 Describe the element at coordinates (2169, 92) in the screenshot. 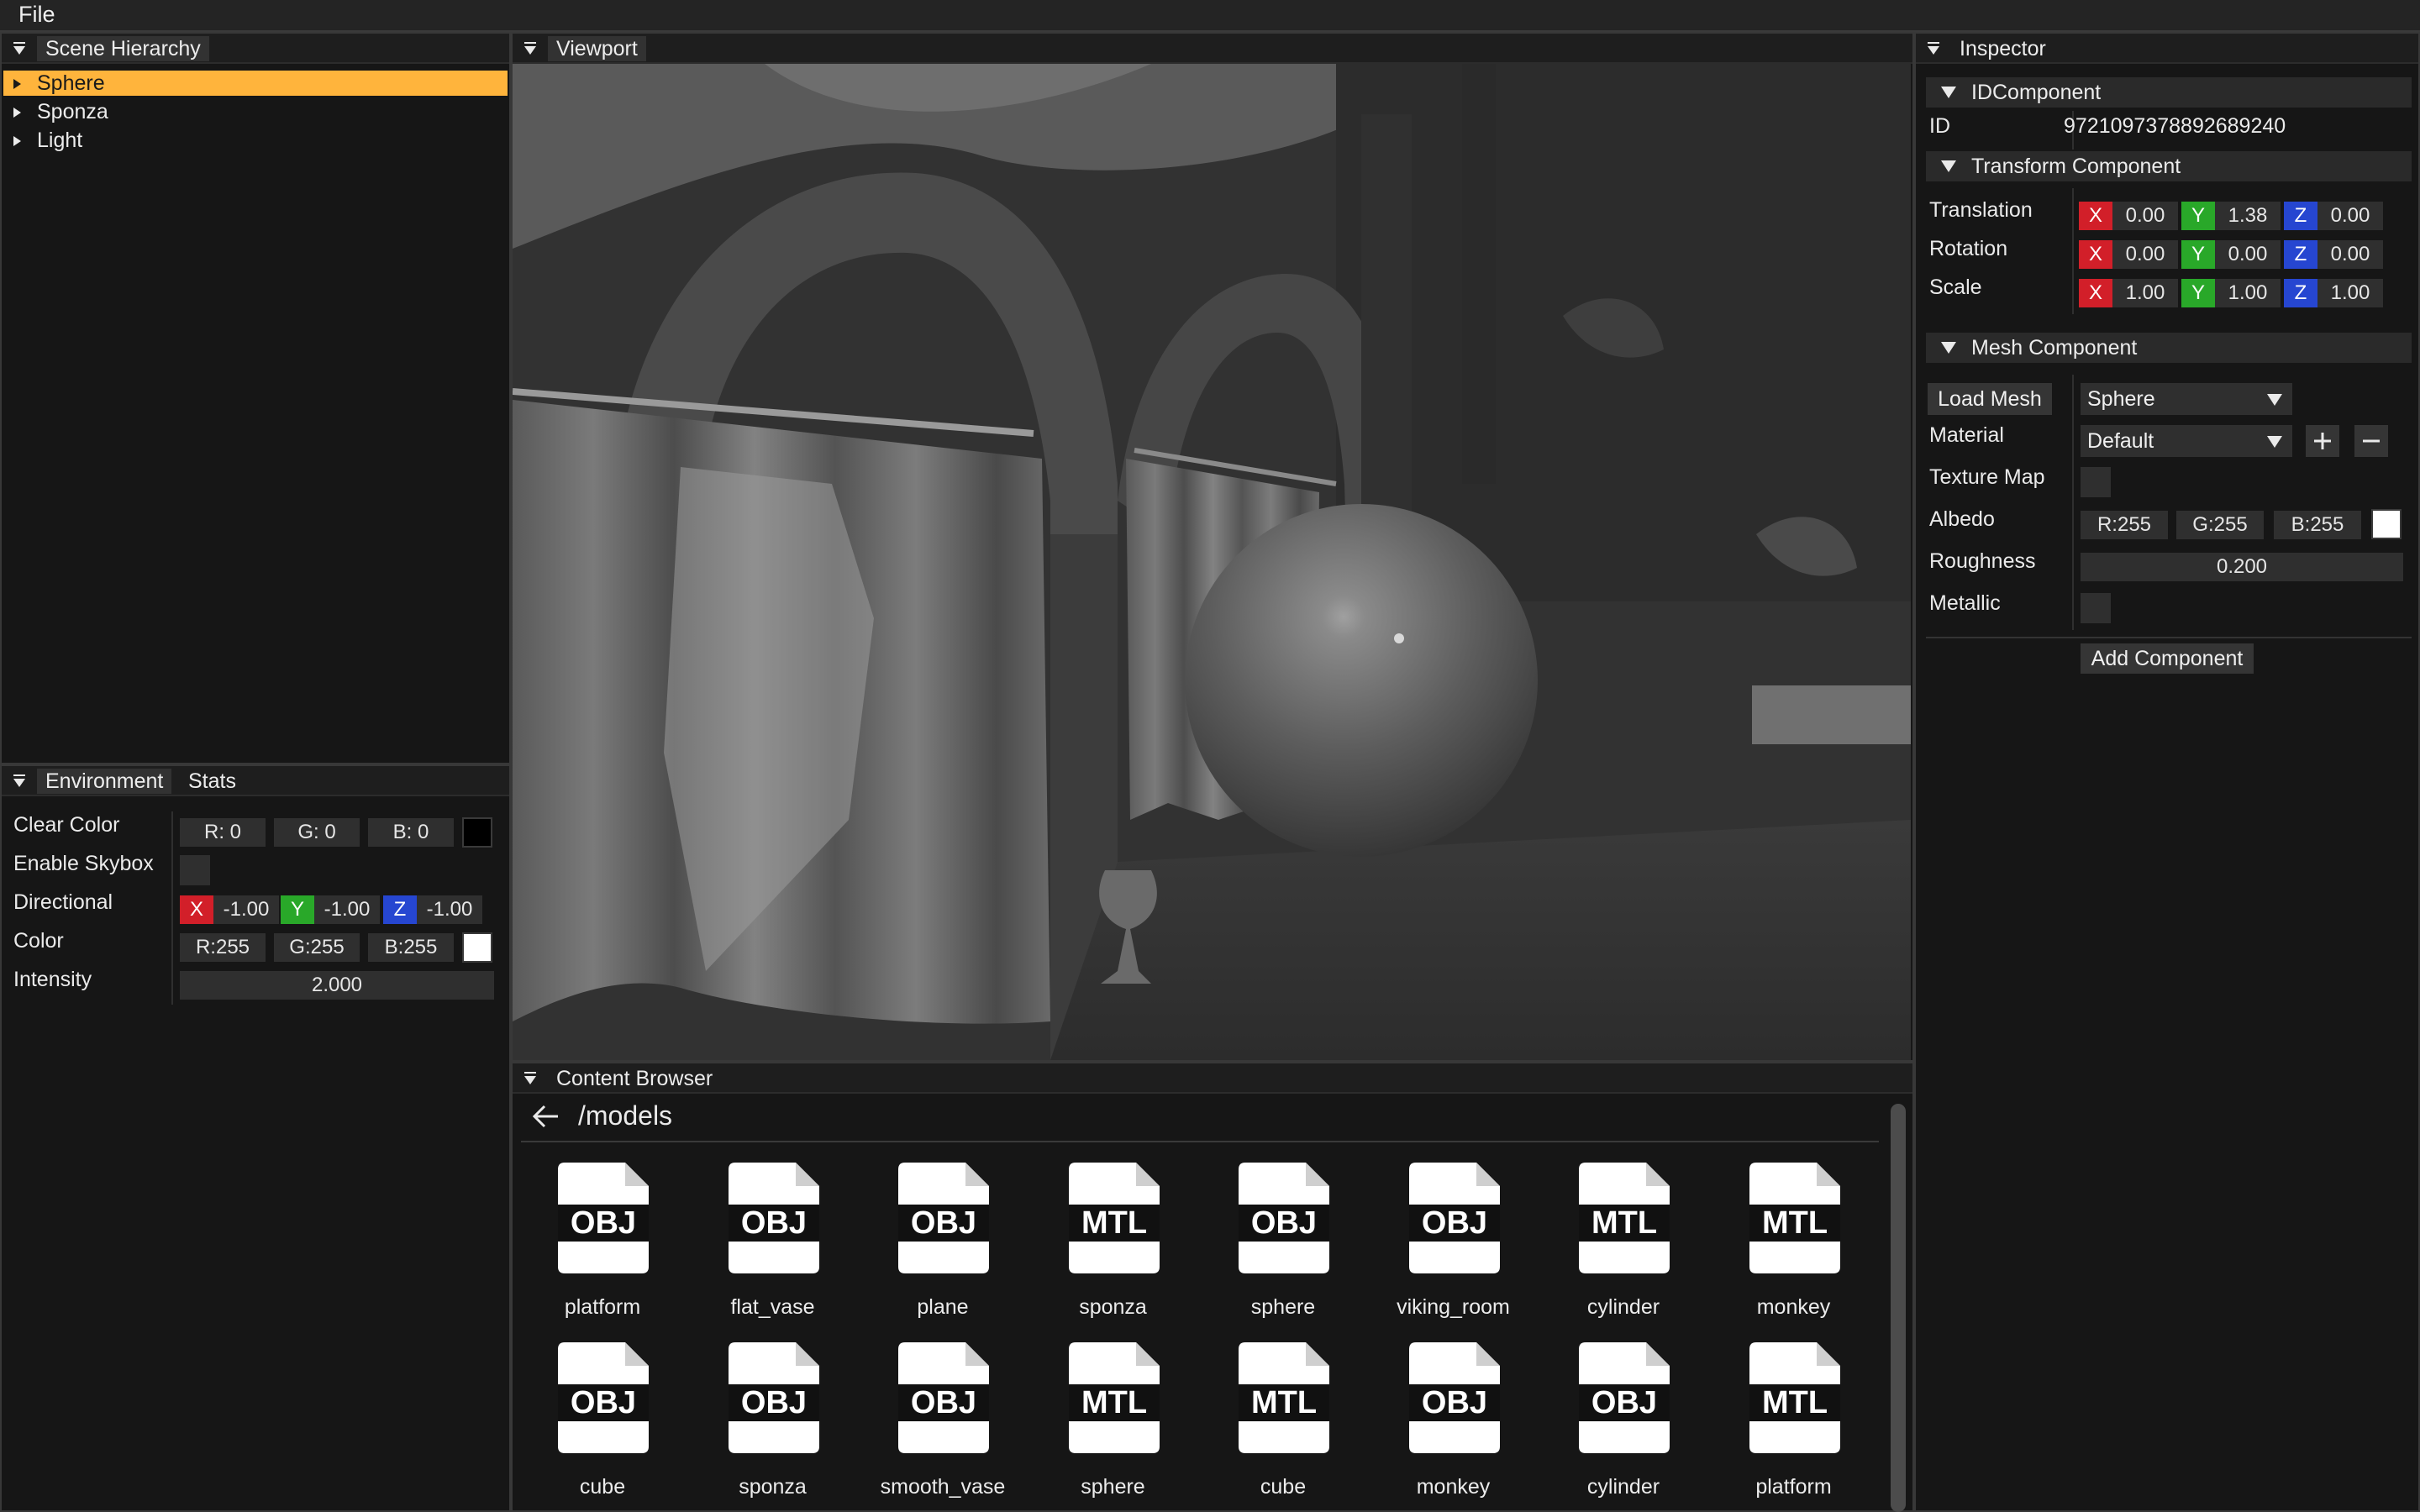

I see `id-component-header: IDComponent` at that location.